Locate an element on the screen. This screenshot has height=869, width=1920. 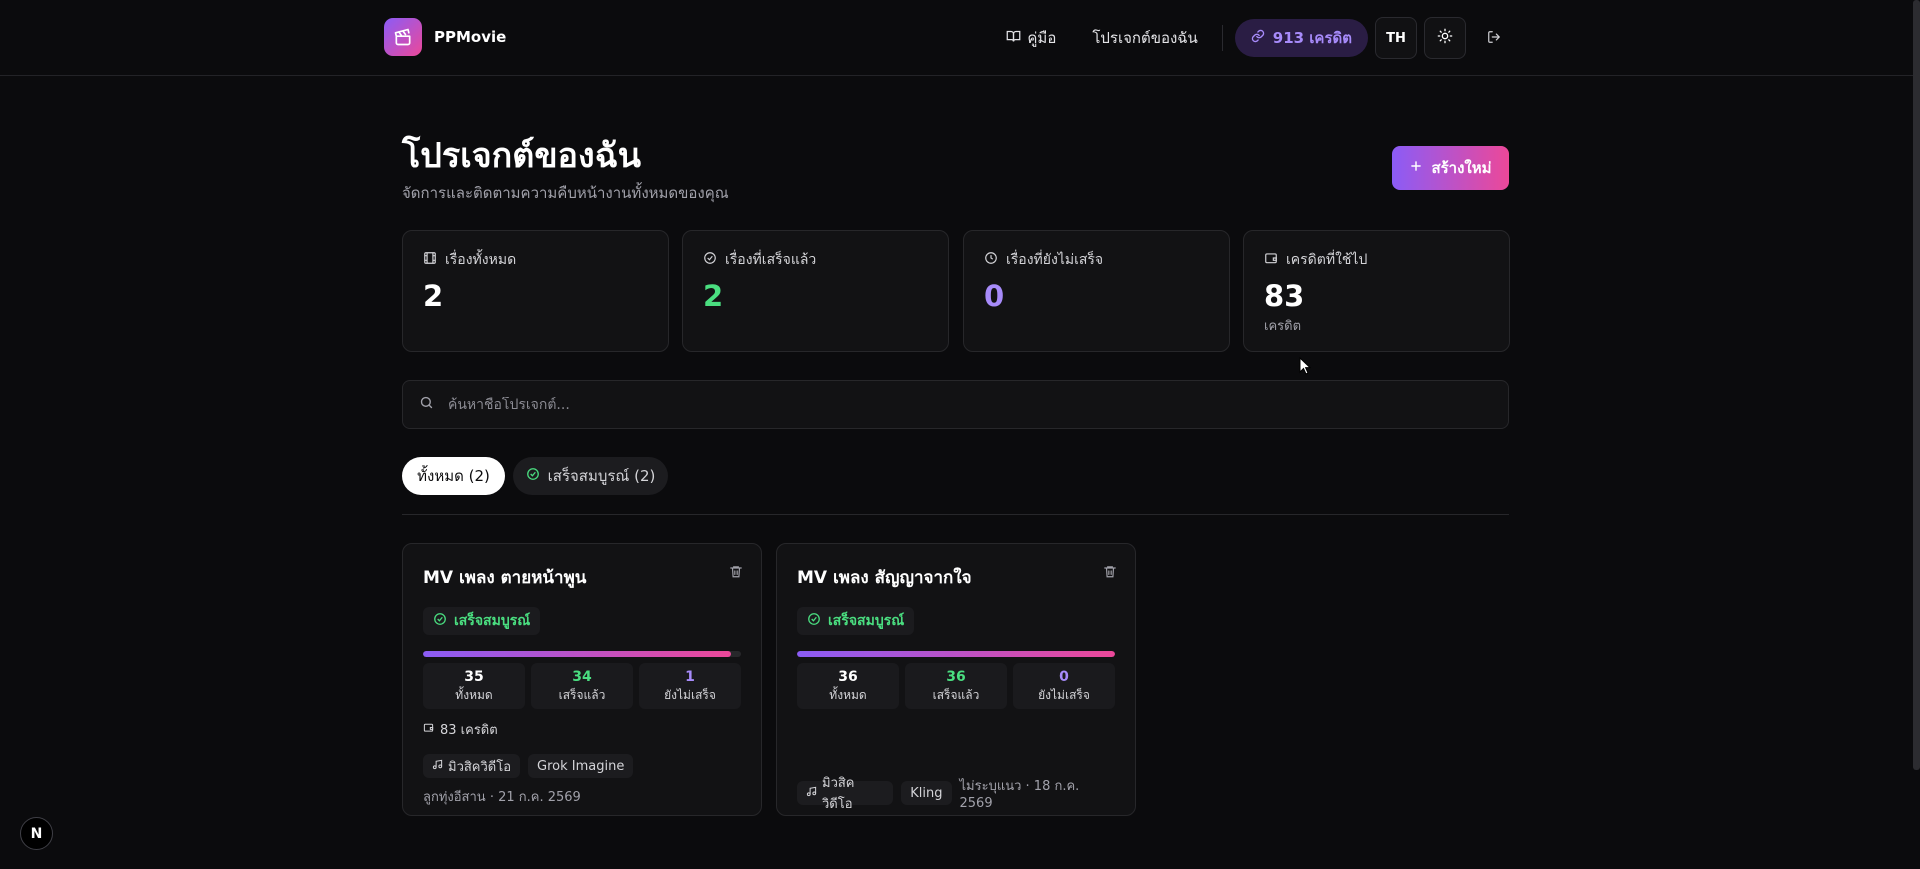
search-input is located at coordinates (948, 404).